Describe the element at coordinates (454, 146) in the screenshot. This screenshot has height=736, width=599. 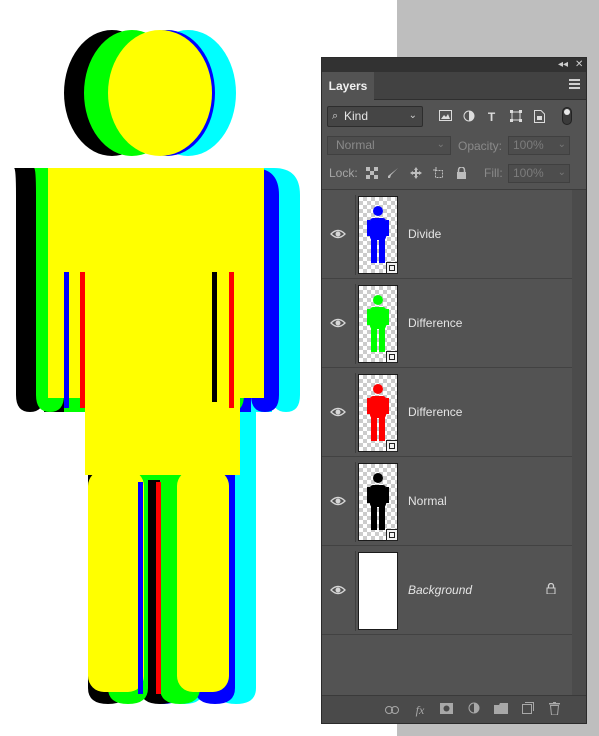
I see `blend-opacity-row: Normal ⌄ Opacity: 100% ⌄` at that location.